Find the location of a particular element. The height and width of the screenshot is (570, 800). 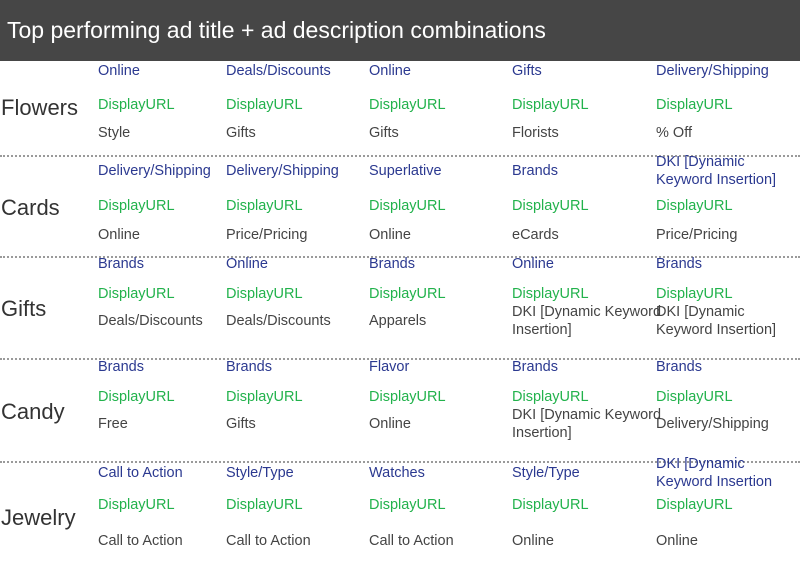

ad-title: DKI [Dynamic Keyword Insertion is located at coordinates (714, 473).